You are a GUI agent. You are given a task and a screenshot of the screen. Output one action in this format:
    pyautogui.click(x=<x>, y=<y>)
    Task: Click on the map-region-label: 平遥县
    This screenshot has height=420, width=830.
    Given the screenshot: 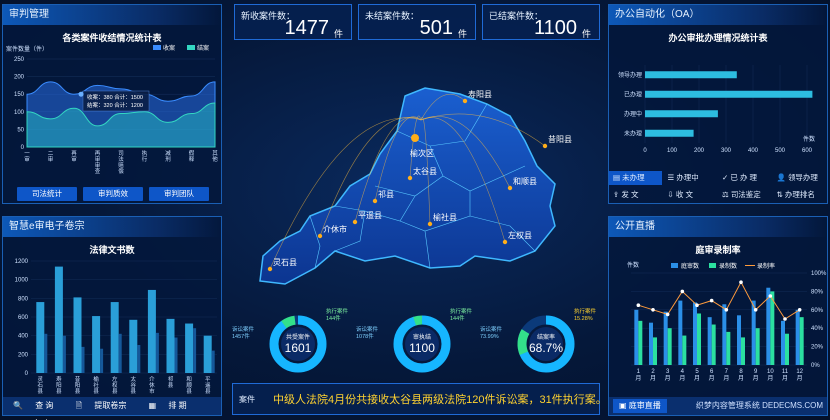 What is the action you would take?
    pyautogui.click(x=370, y=215)
    